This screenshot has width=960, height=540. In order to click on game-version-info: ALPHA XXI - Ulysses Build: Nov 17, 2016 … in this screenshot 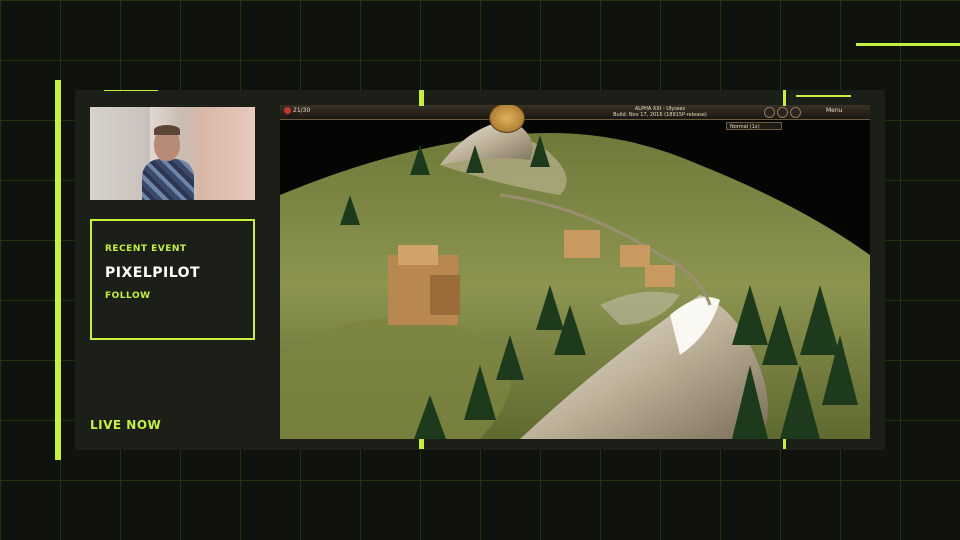, I will do `click(660, 112)`.